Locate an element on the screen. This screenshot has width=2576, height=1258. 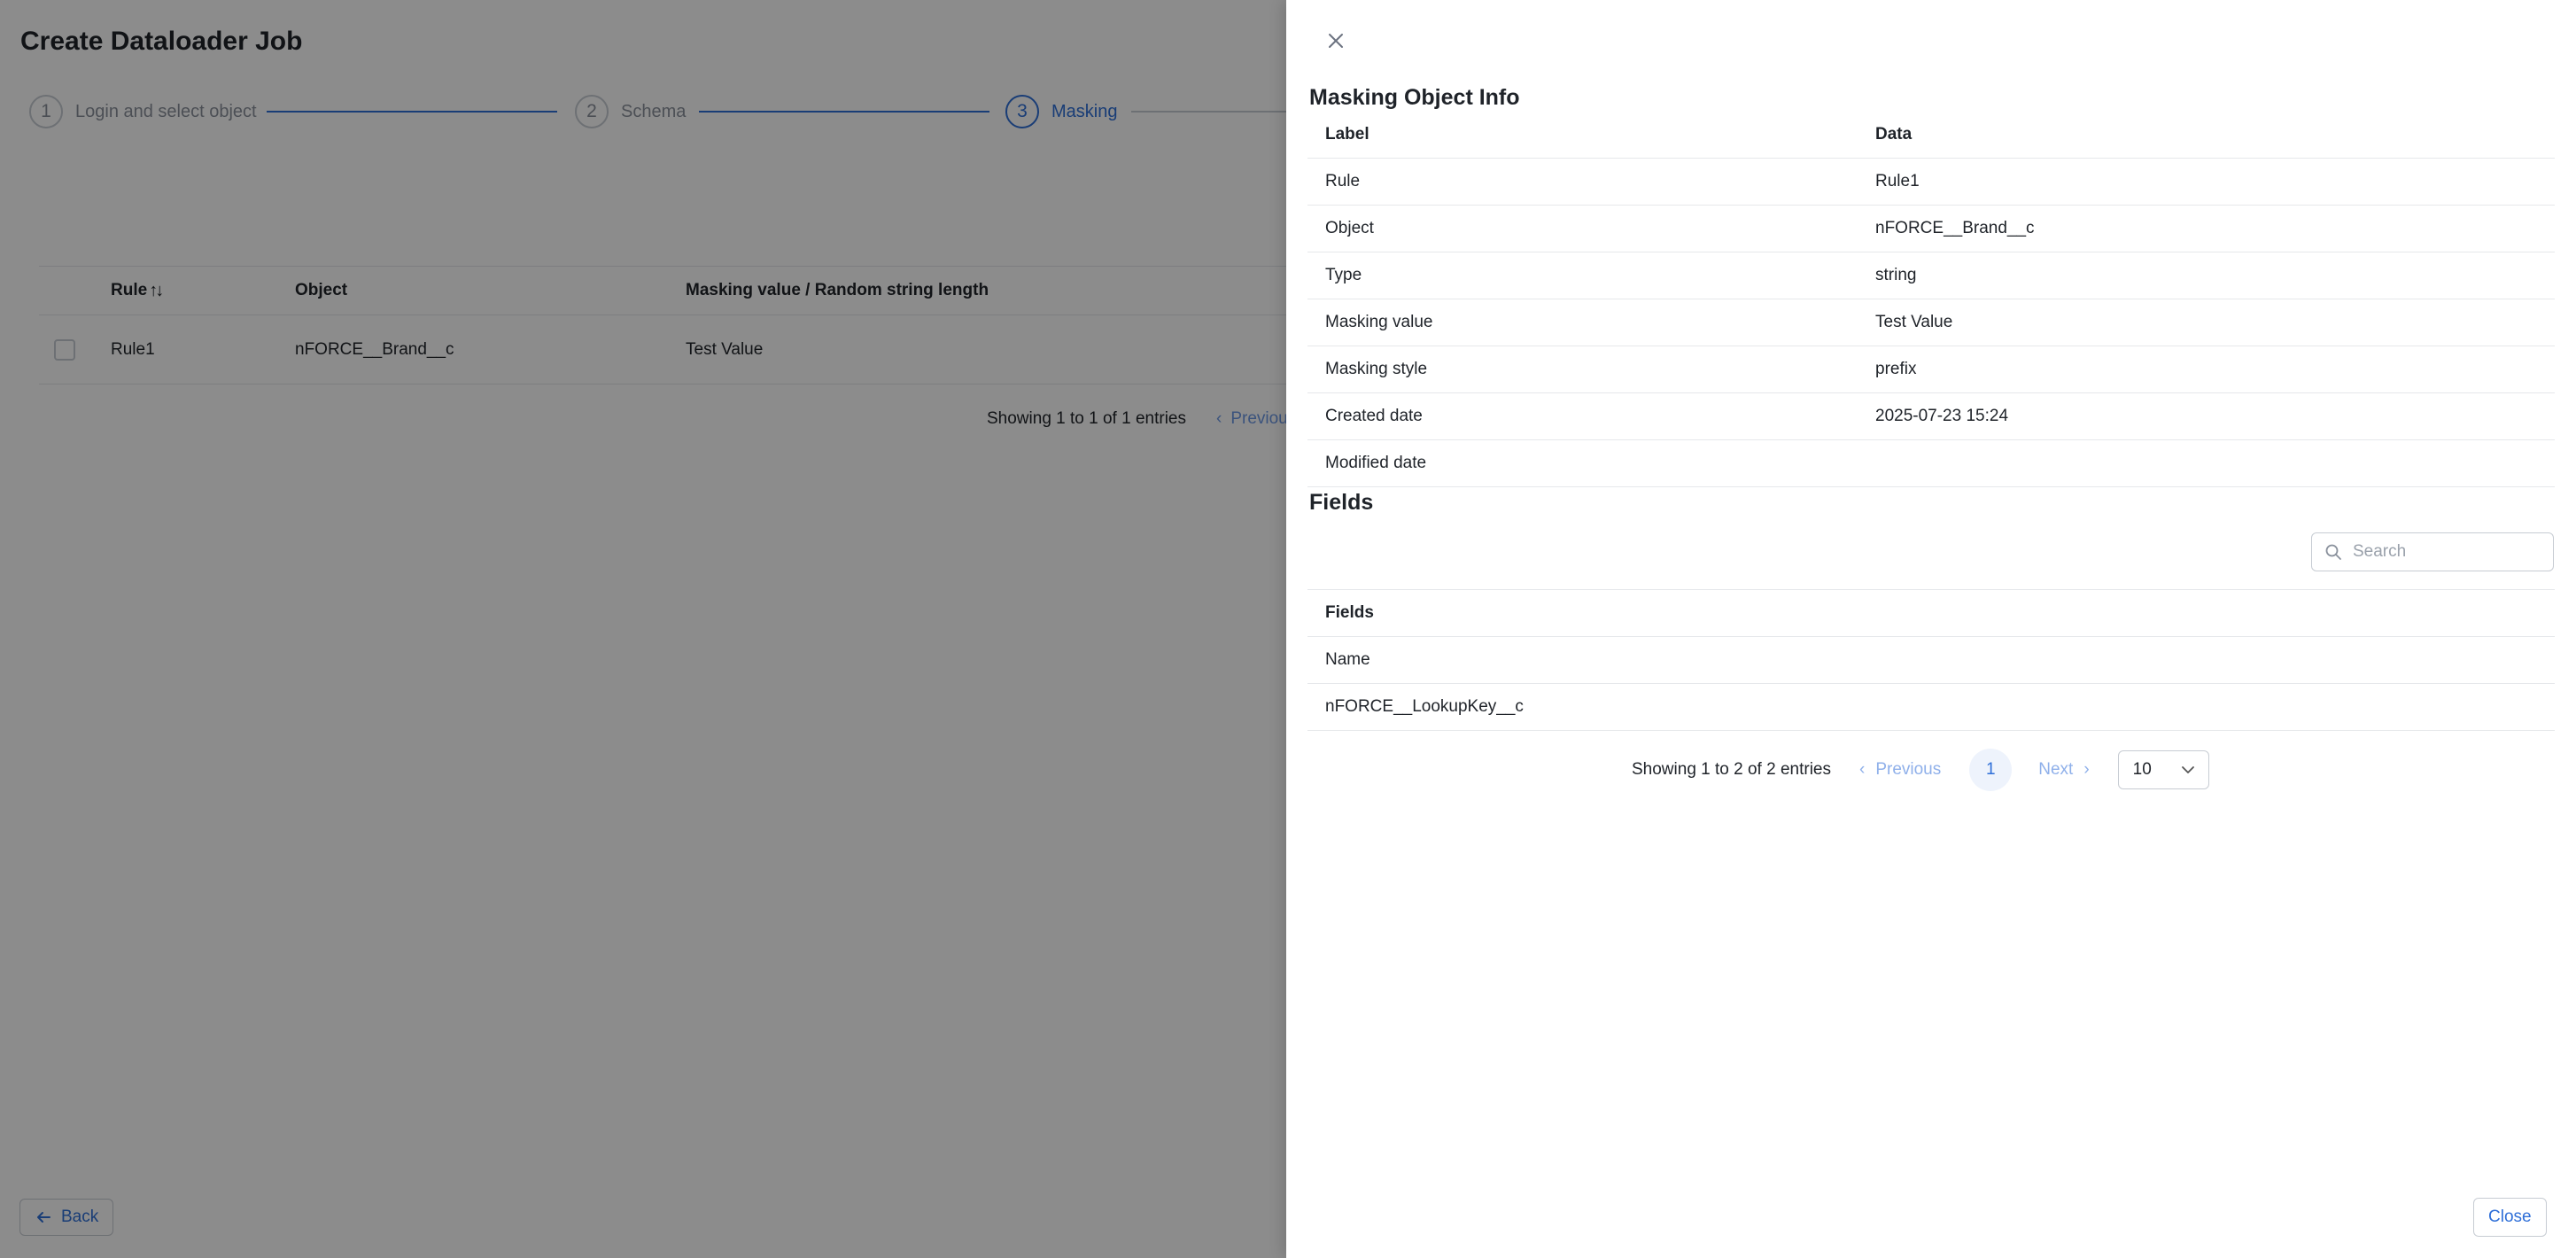
fields-title: Fields is located at coordinates (1341, 502).